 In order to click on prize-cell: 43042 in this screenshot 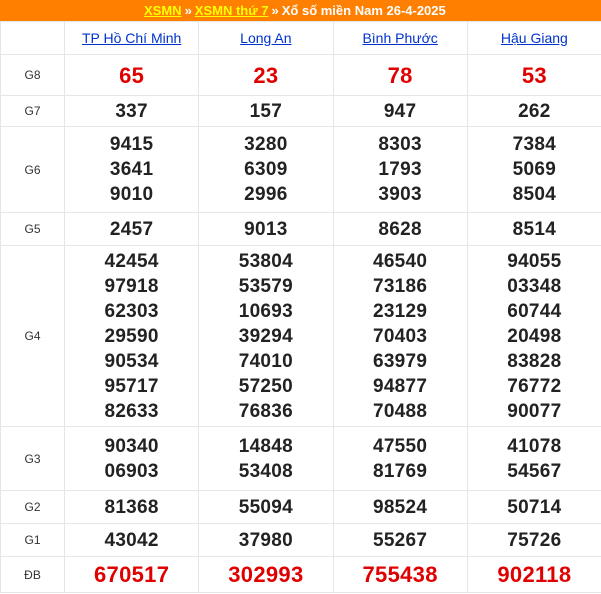, I will do `click(131, 540)`.